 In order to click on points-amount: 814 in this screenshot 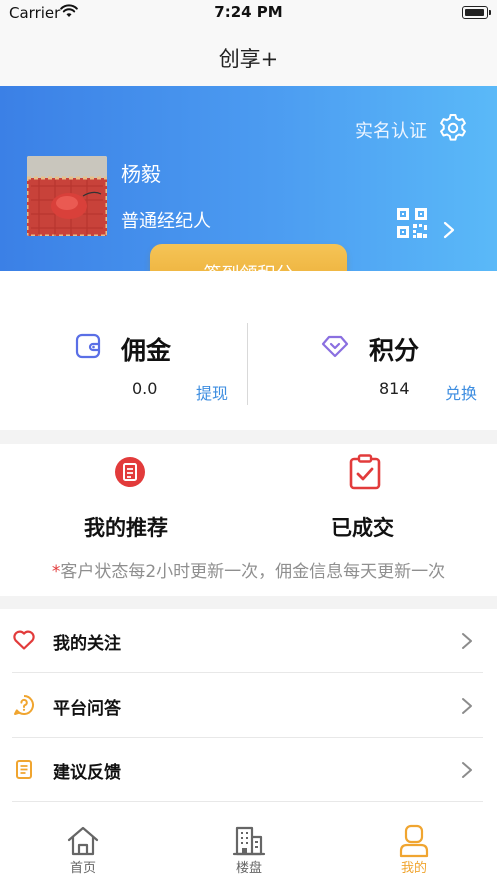, I will do `click(394, 388)`.